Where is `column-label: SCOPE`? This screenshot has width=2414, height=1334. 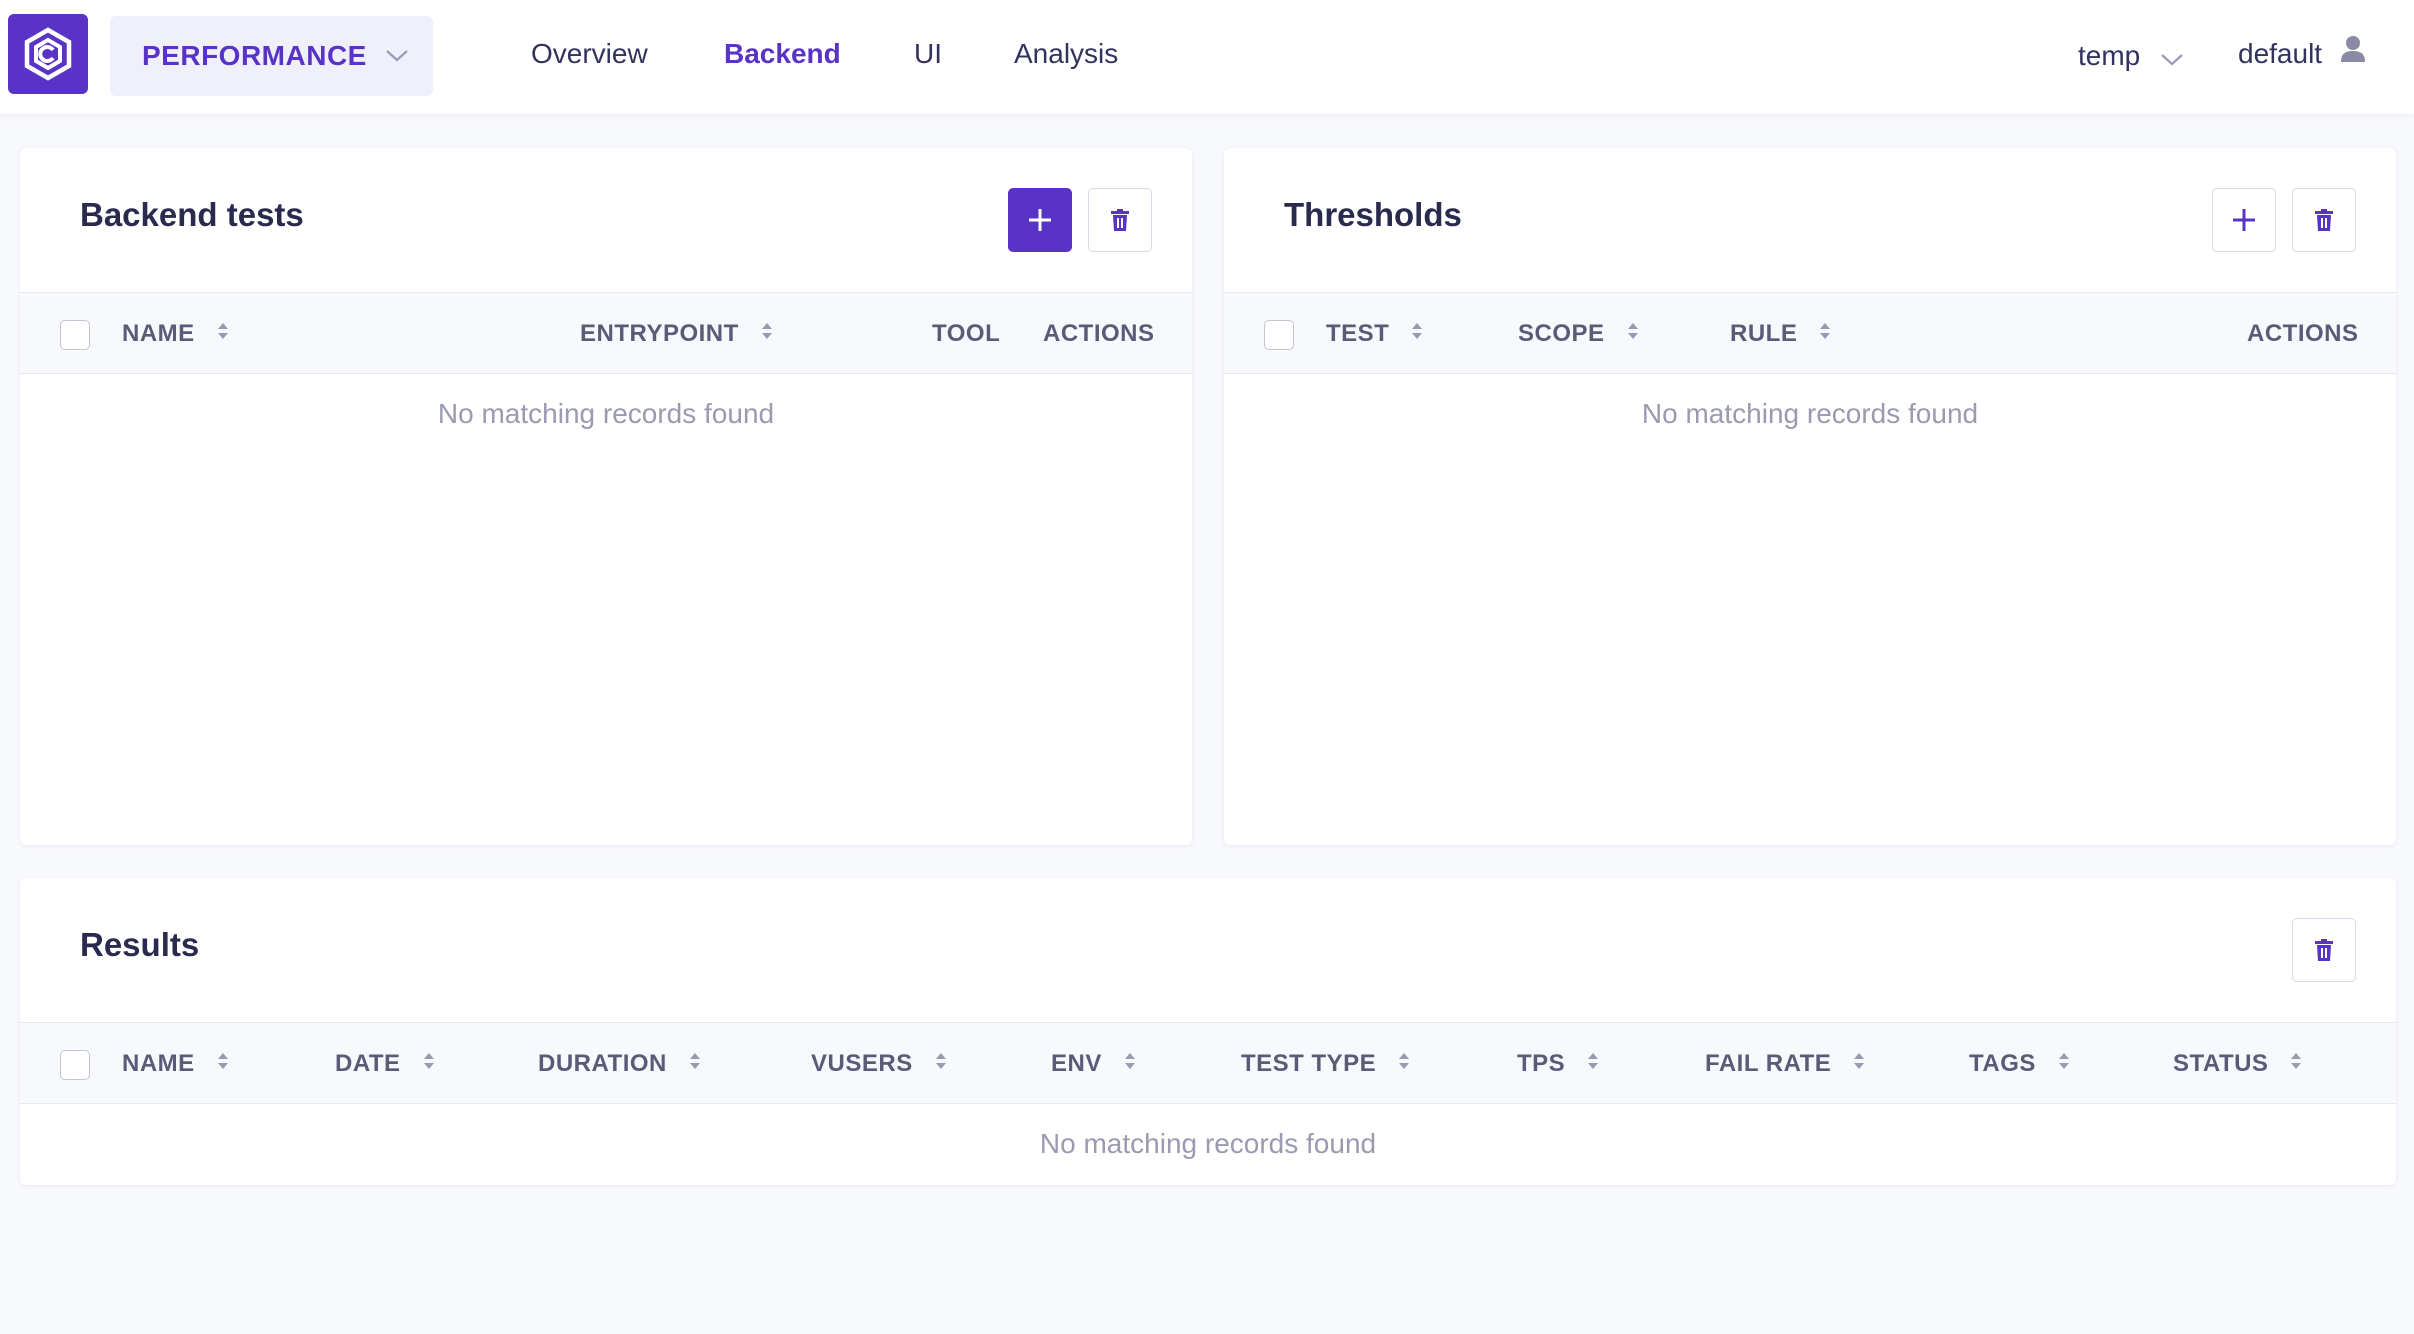 column-label: SCOPE is located at coordinates (1561, 333).